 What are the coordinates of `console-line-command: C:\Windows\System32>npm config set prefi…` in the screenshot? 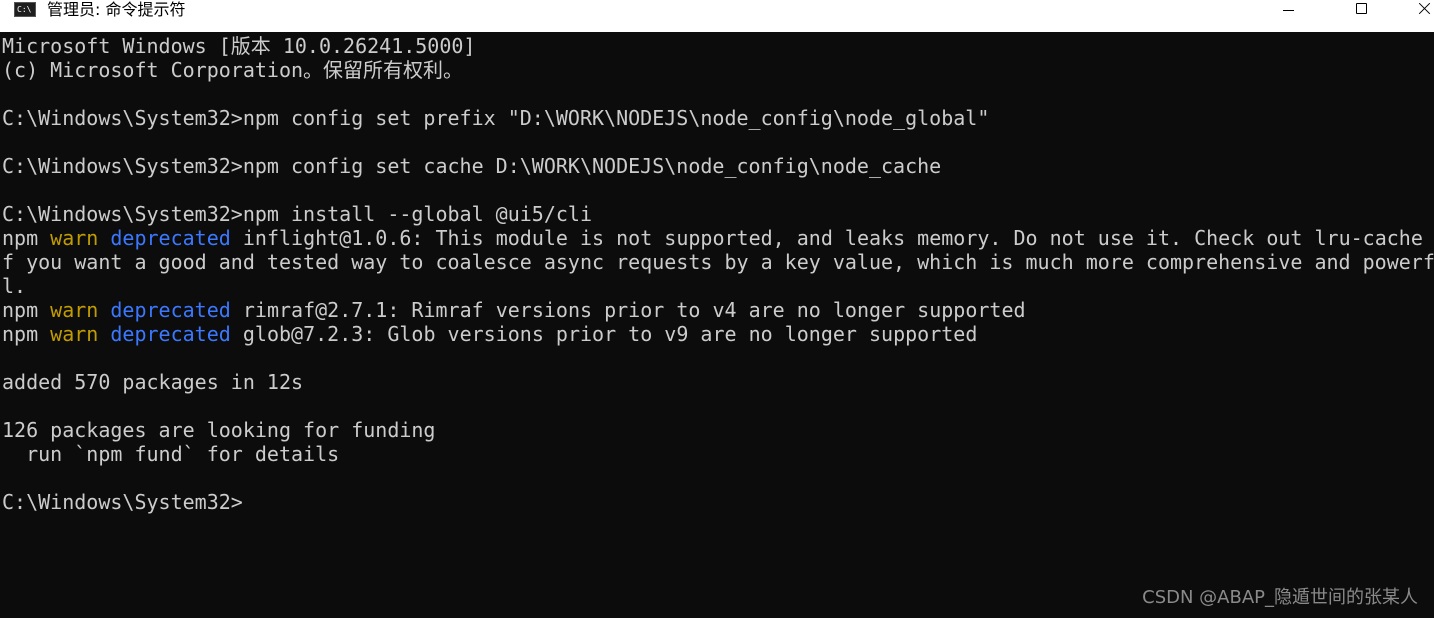 It's located at (496, 118).